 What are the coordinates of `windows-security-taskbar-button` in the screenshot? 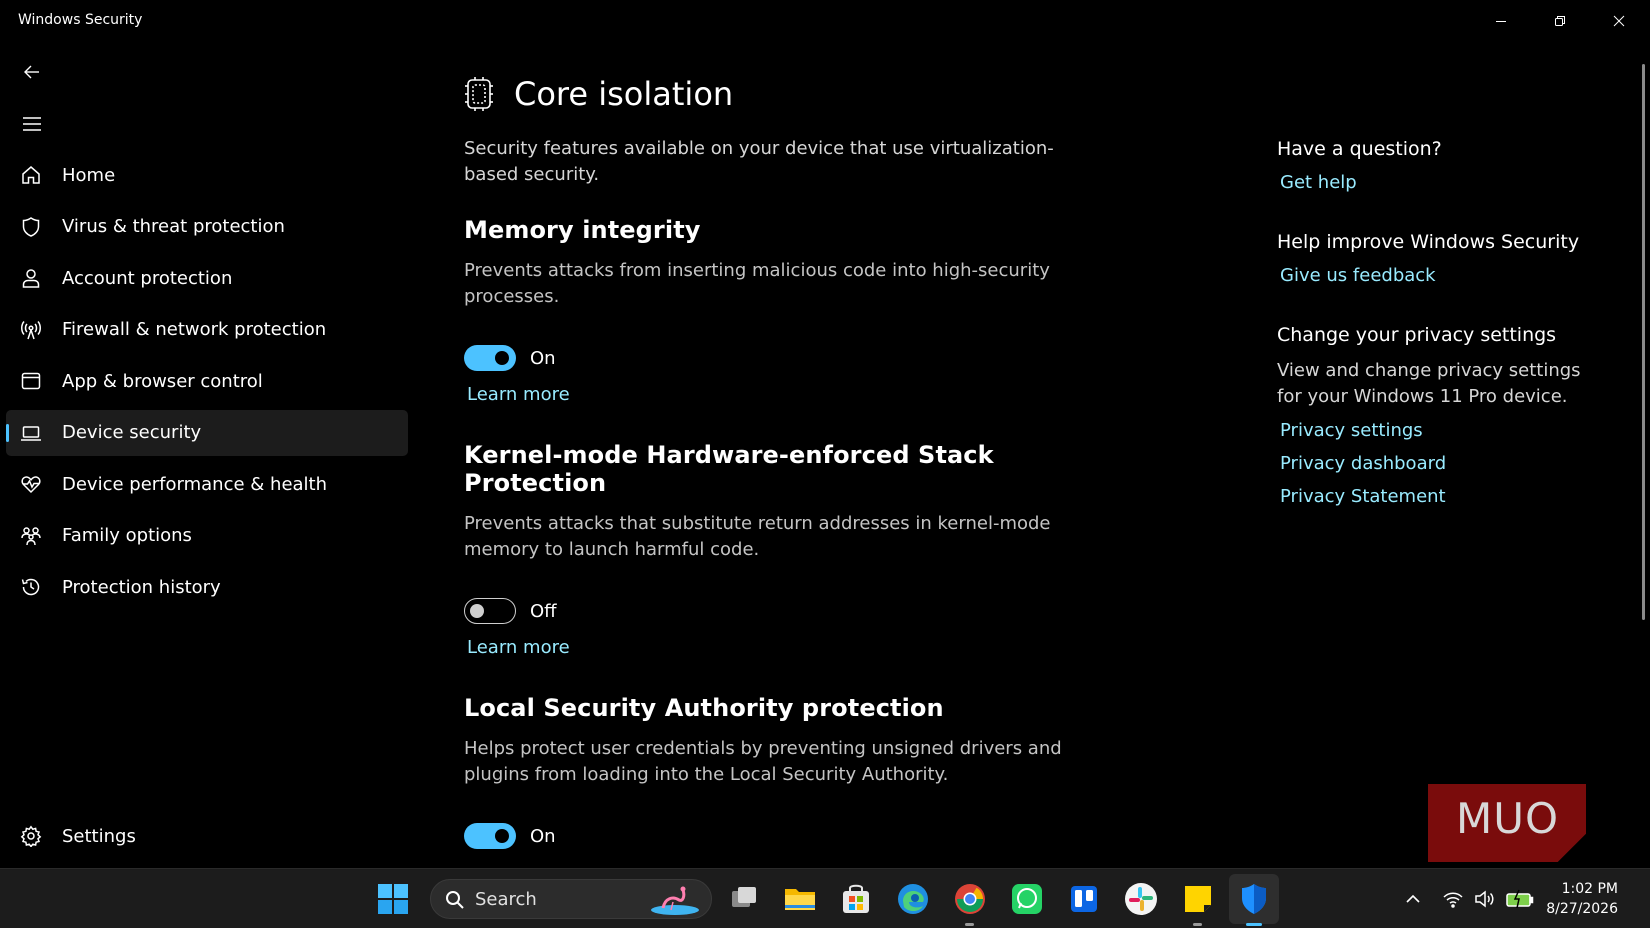 It's located at (1254, 903).